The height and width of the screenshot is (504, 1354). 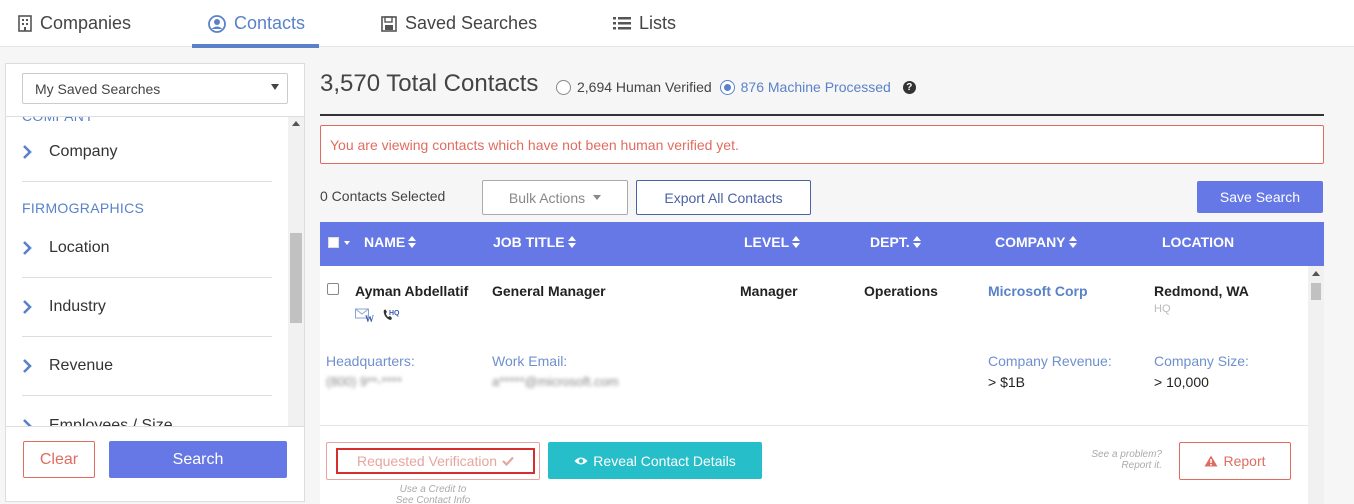 I want to click on company-revenue-label: Company Revenue:, so click(x=1050, y=361).